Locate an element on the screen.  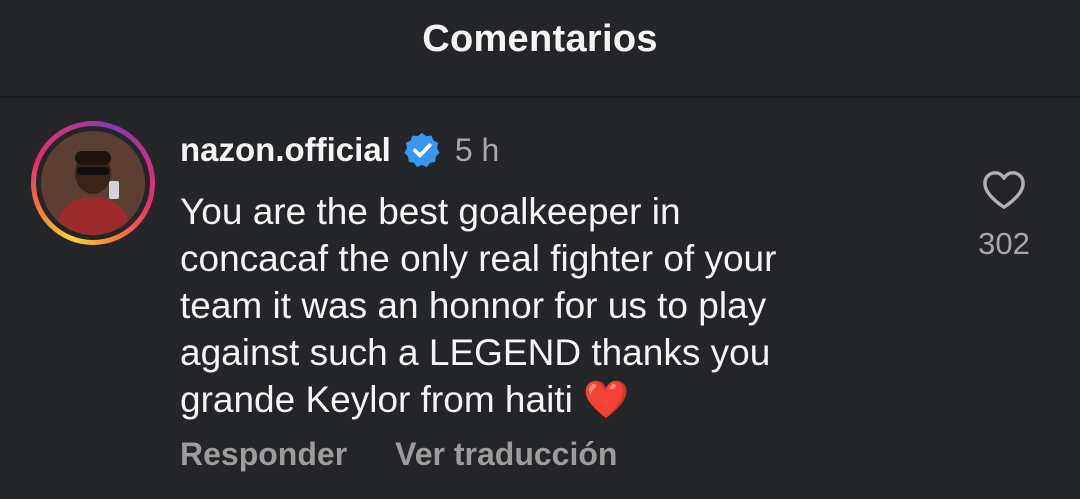
avatar is located at coordinates (93, 183).